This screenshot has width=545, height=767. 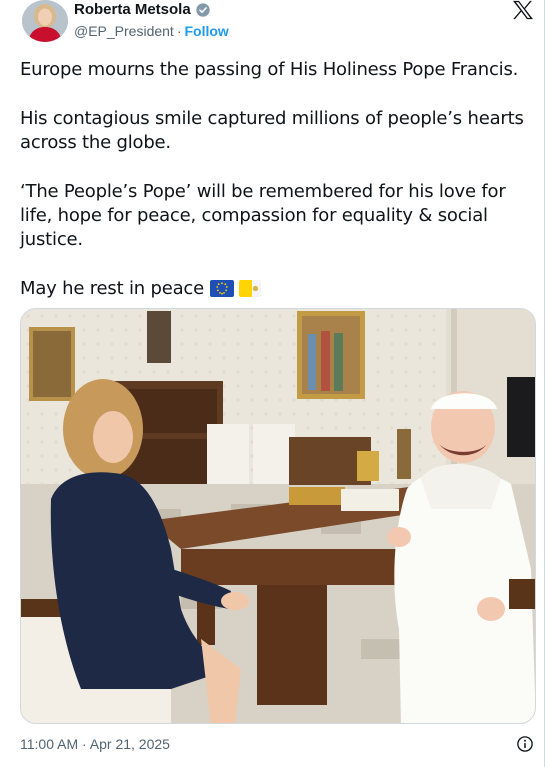 What do you see at coordinates (278, 22) in the screenshot?
I see `tweet-header: Roberta Metsola @EP_President · Follow` at bounding box center [278, 22].